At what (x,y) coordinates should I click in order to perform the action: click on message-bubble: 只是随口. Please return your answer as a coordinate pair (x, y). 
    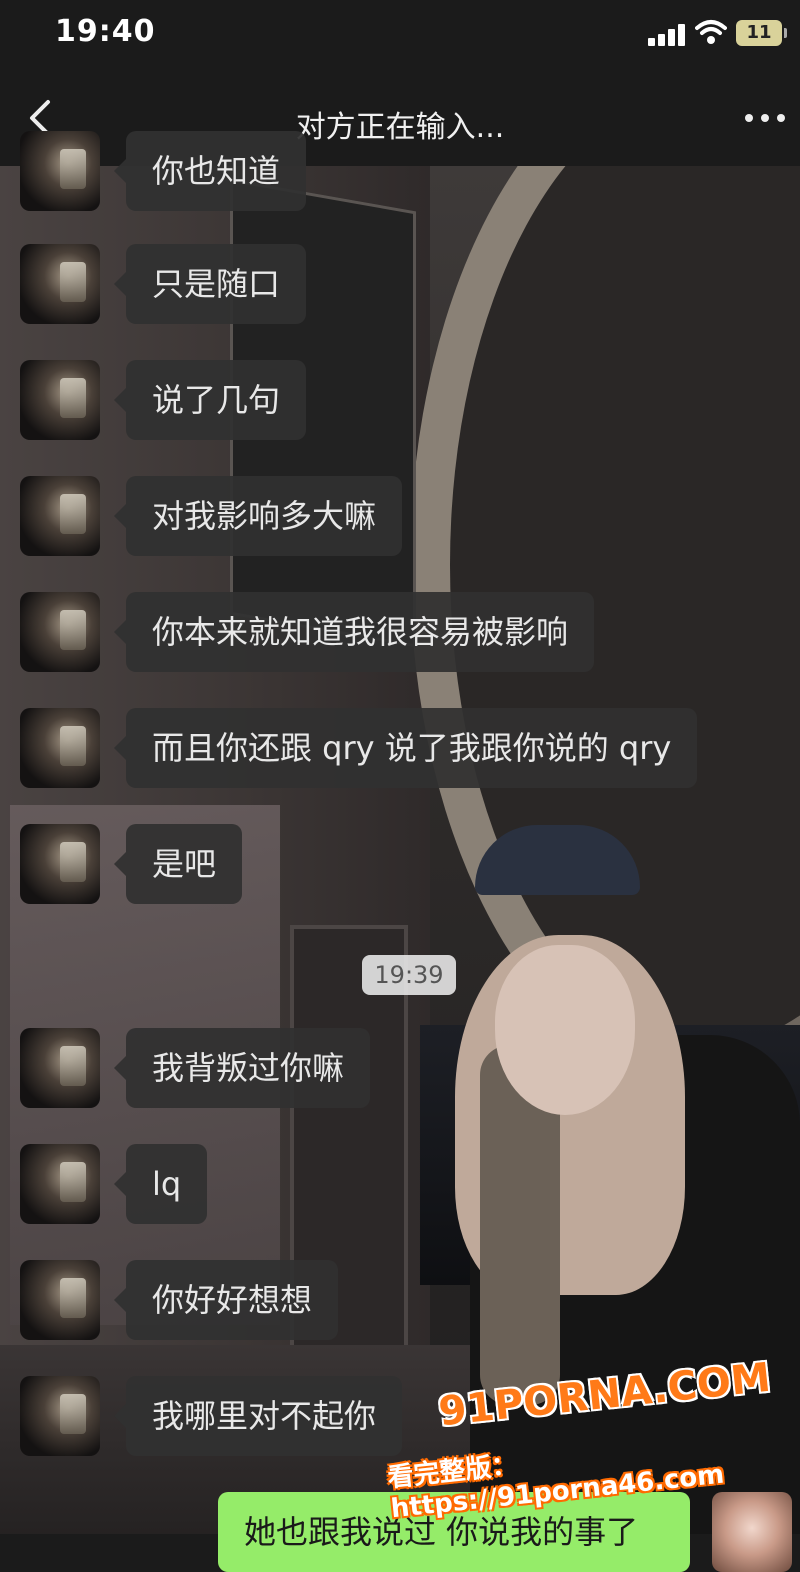
    Looking at the image, I should click on (210, 284).